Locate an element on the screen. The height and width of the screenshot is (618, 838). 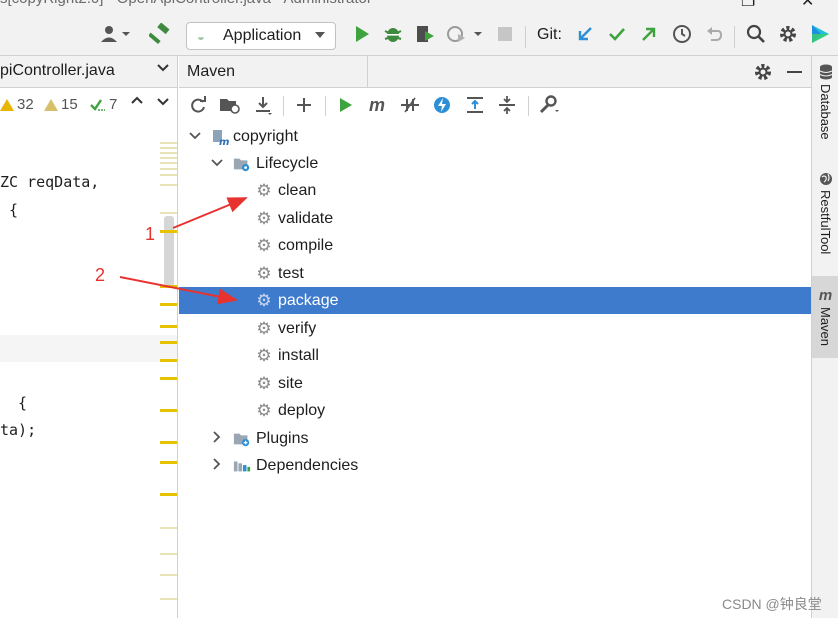
git-update-icon is located at coordinates (585, 34).